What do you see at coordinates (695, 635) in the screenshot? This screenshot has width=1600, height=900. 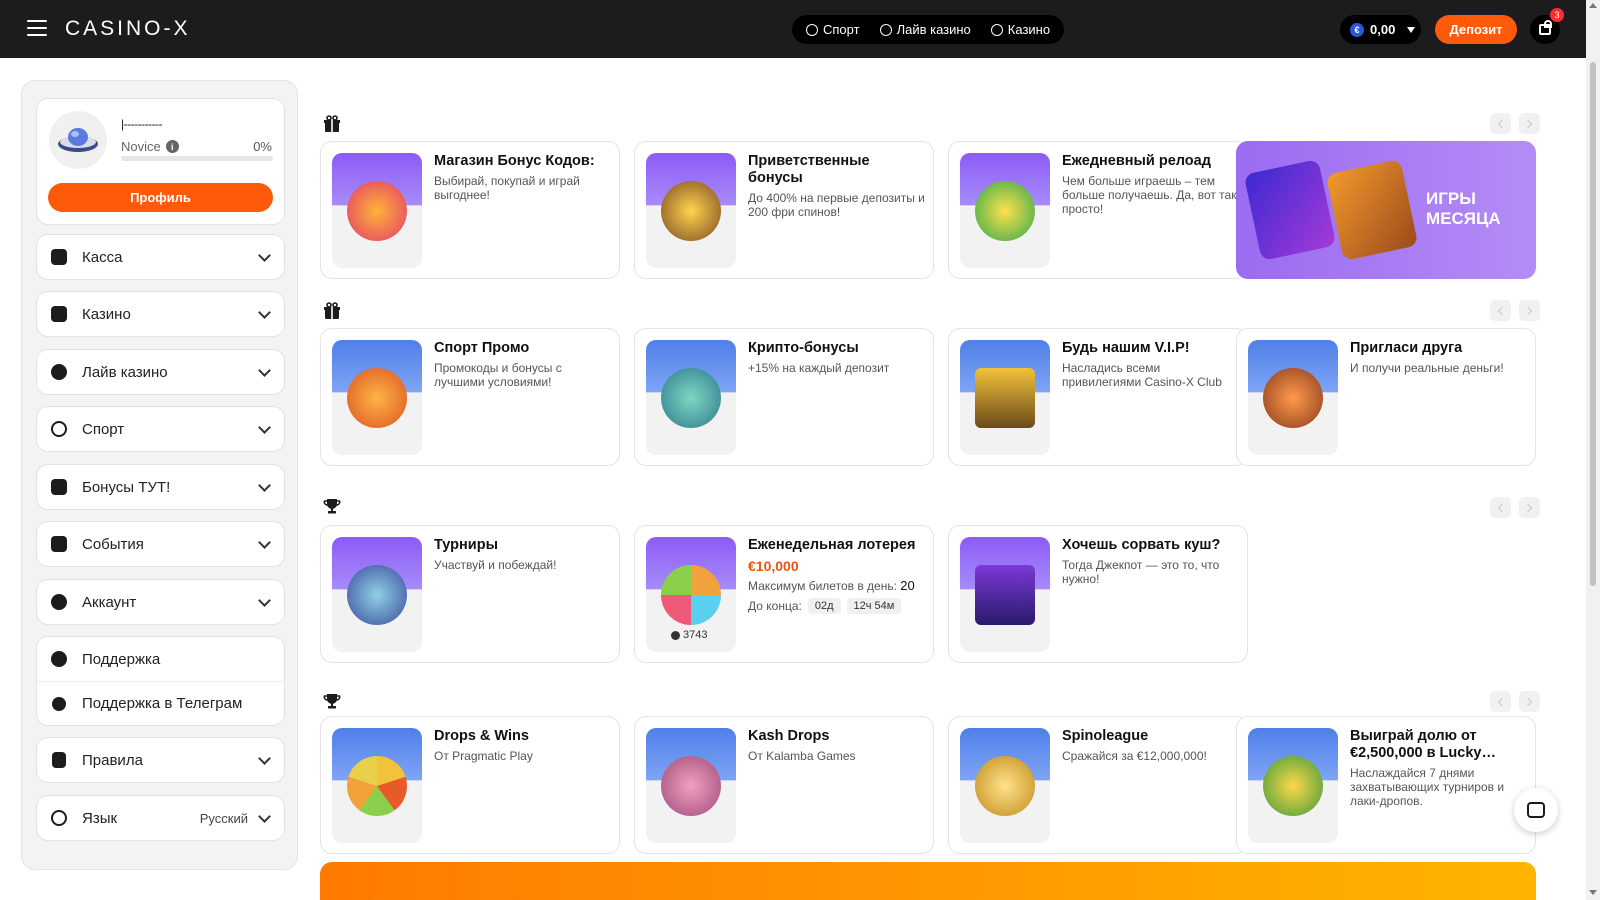 I see `players-count: 3743` at bounding box center [695, 635].